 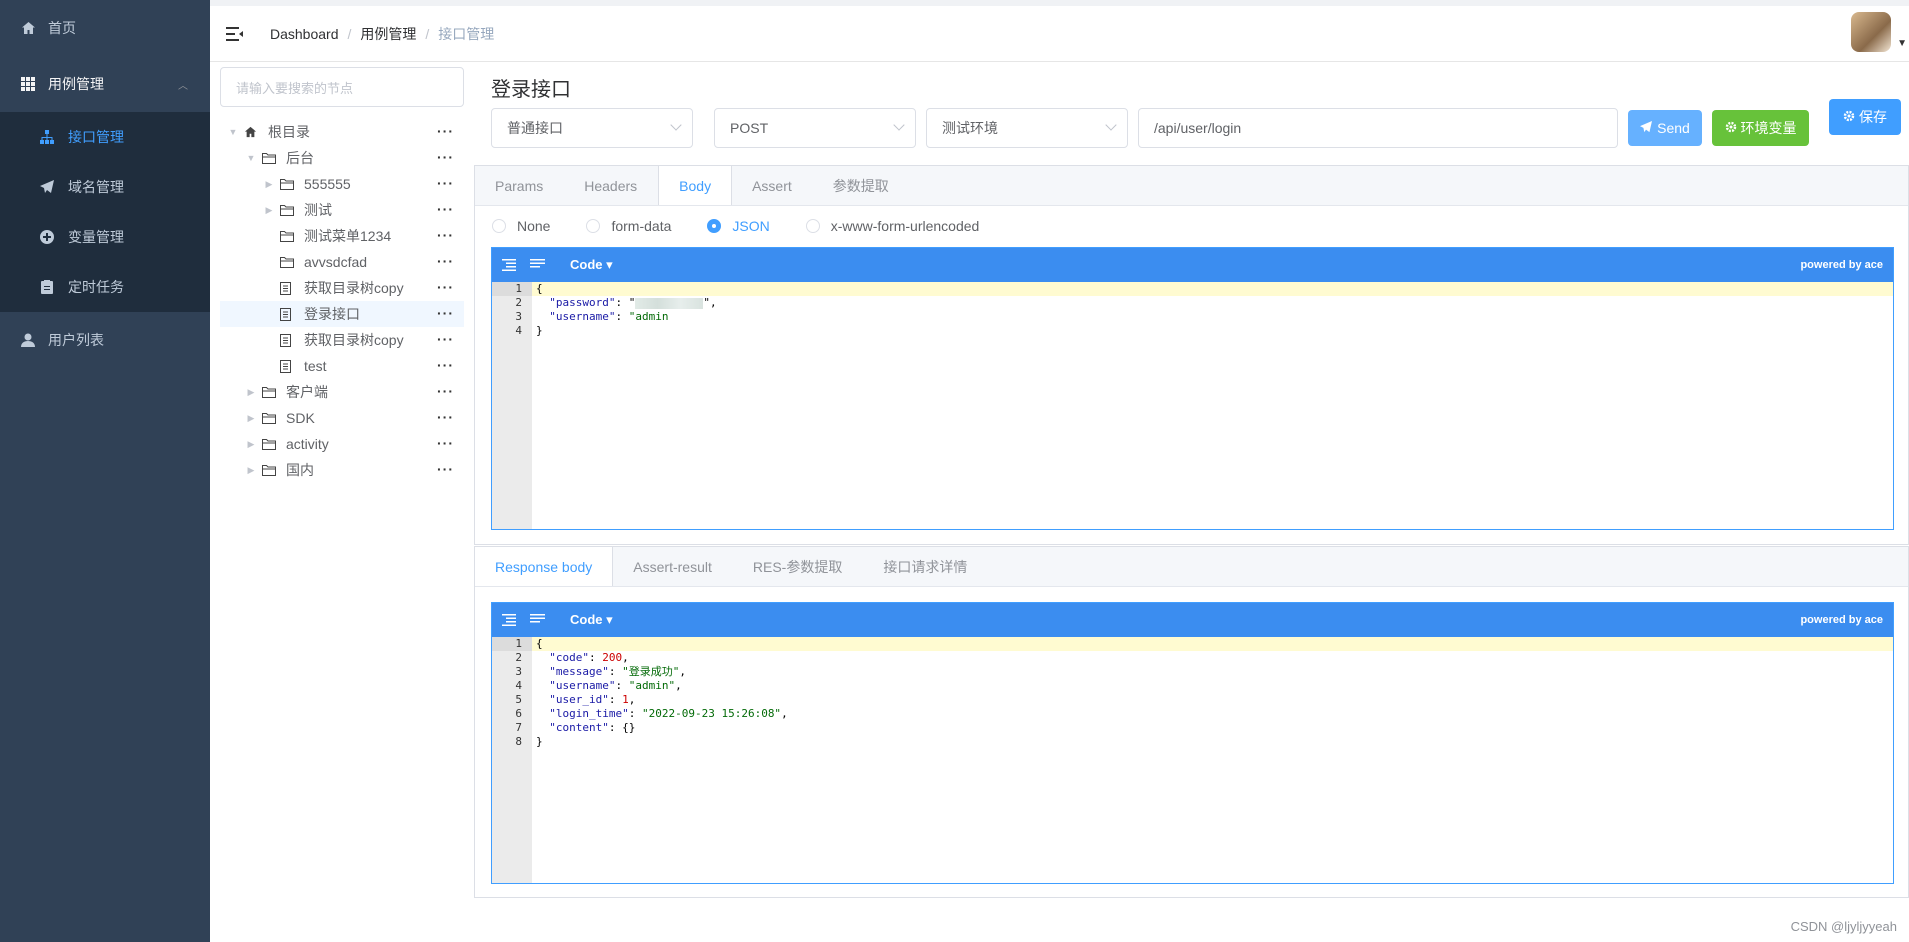 I want to click on tab-body: Body, so click(x=695, y=185).